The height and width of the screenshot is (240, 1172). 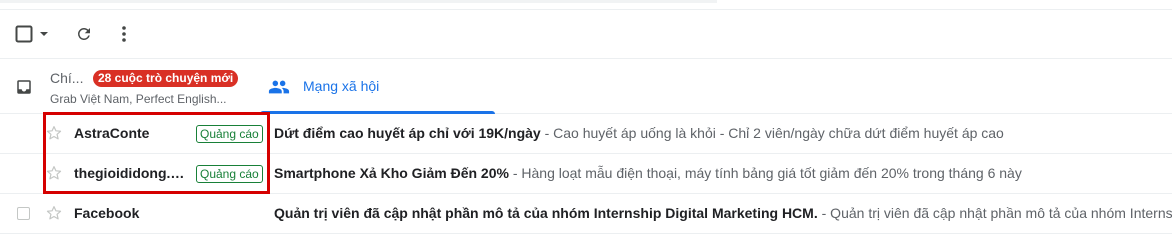 I want to click on tab-social-label: Mạng xã hội, so click(x=341, y=86).